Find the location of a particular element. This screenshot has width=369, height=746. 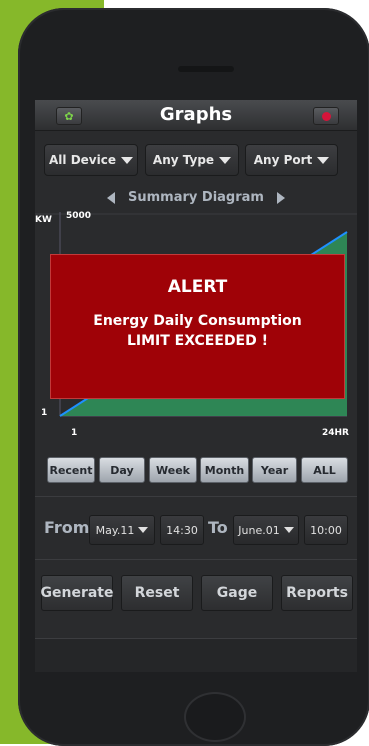

speaker-slot is located at coordinates (206, 69).